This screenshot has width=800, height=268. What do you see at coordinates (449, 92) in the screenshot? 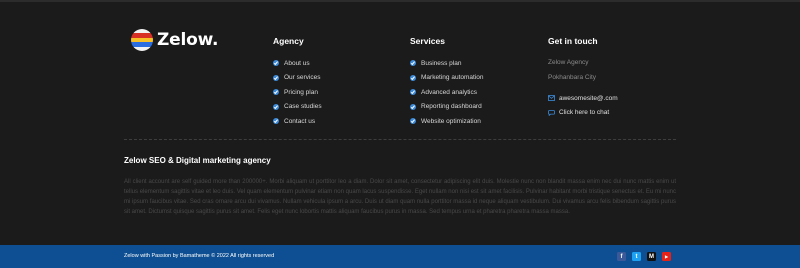
I see `services-link-label: Advanced analytics` at bounding box center [449, 92].